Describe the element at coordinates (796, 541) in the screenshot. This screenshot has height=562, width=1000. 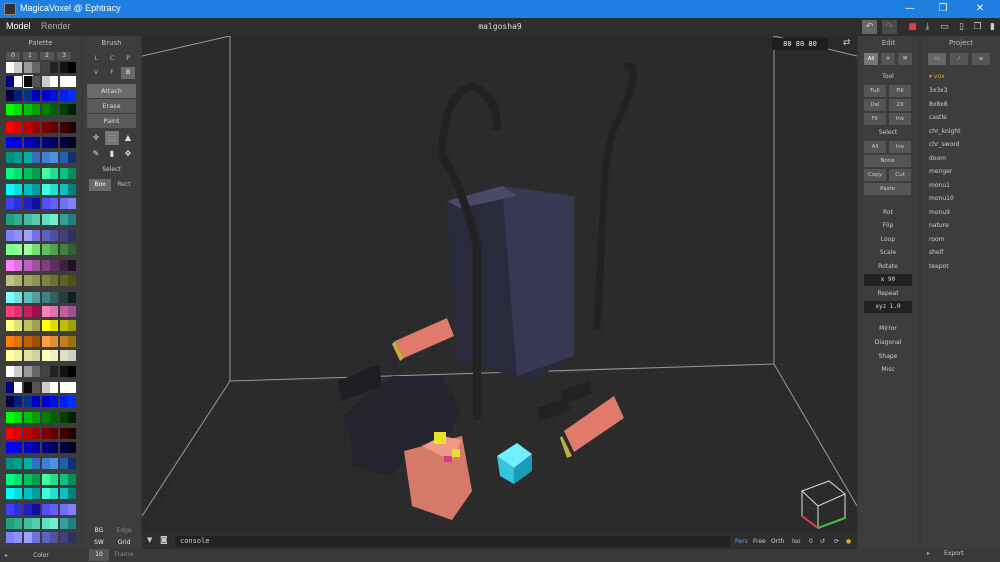
I see `view-iso-button: Iso` at that location.